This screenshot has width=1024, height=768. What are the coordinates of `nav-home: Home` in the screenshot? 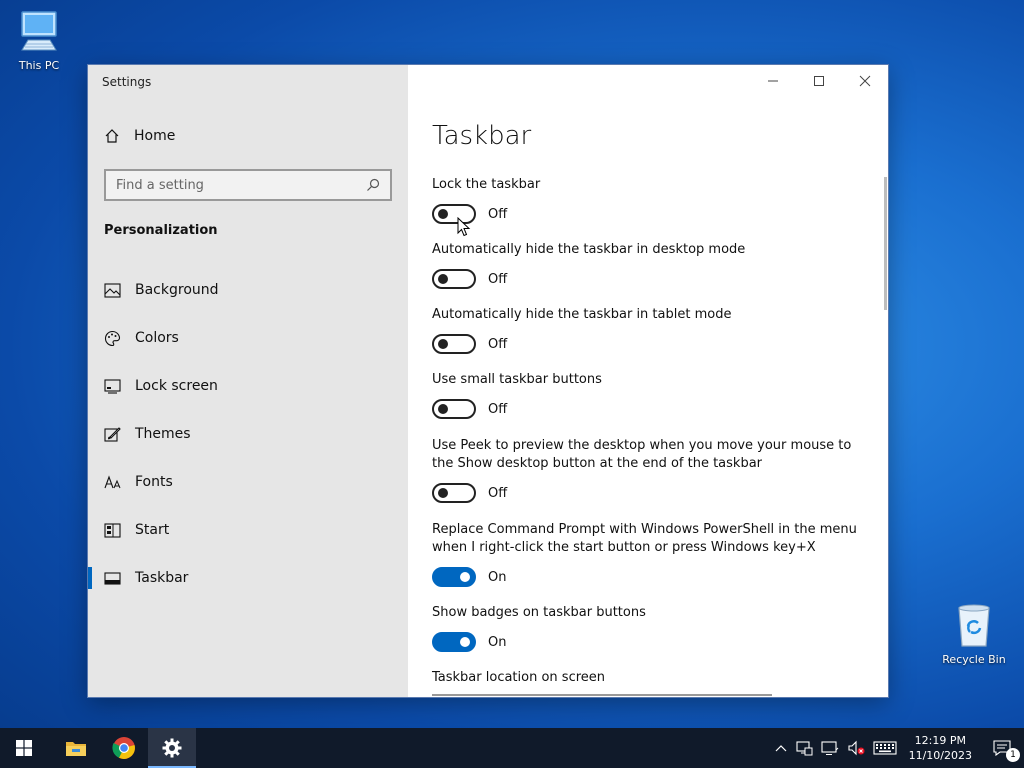 It's located at (139, 136).